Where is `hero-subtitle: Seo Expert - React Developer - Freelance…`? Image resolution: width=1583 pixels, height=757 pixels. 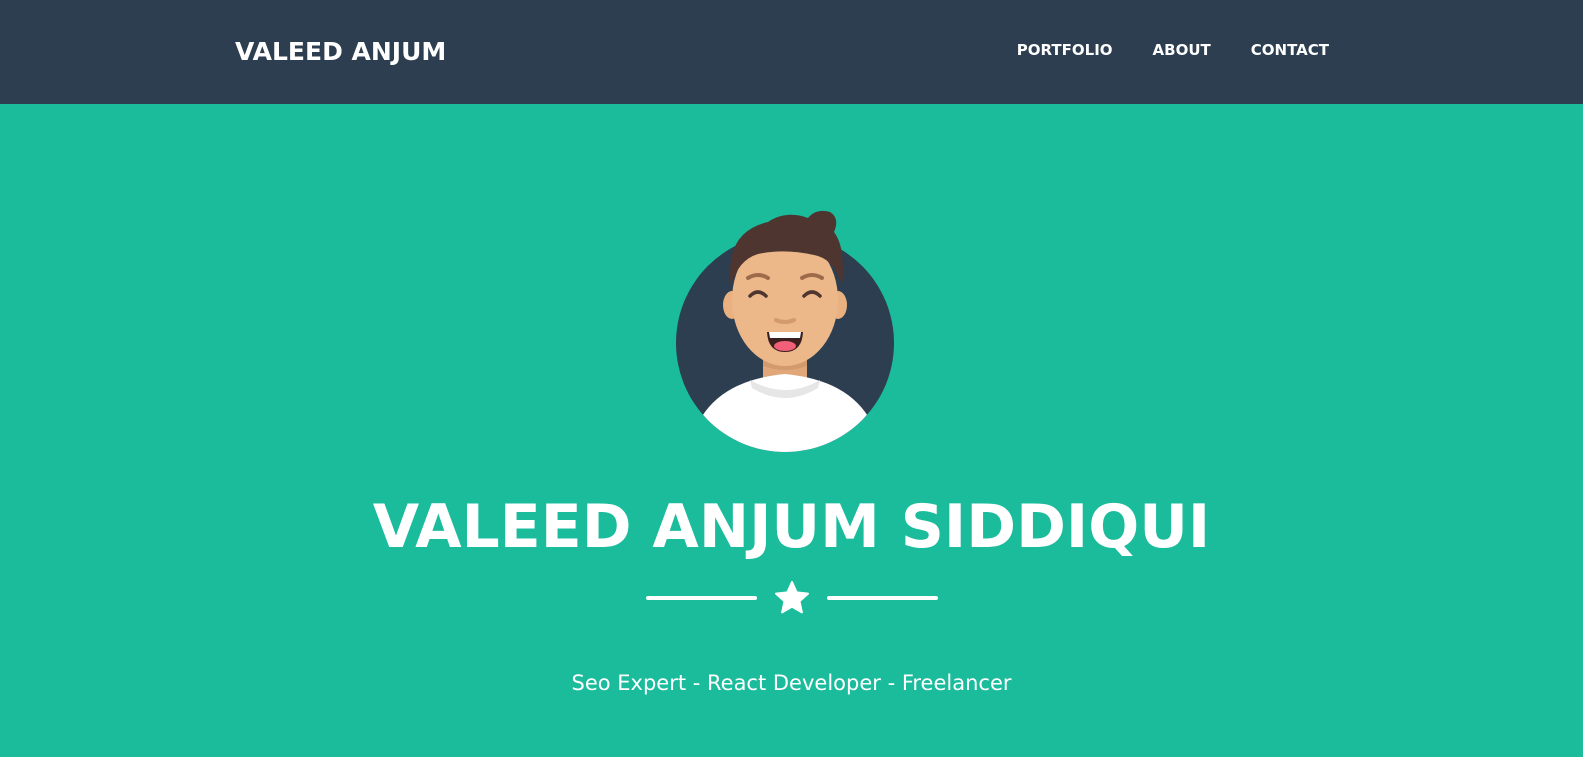
hero-subtitle: Seo Expert - React Developer - Freelance… is located at coordinates (791, 683).